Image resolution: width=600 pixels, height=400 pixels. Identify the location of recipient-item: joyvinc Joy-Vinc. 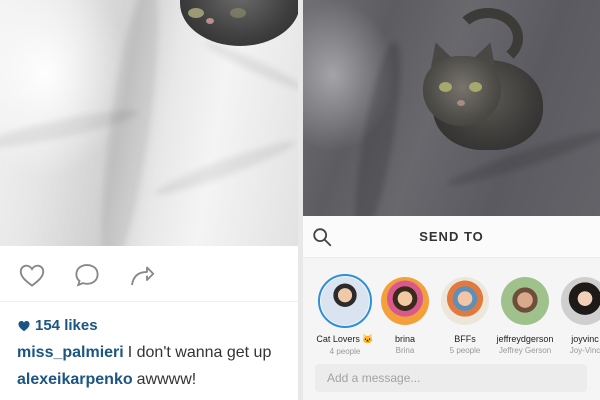
(574, 314).